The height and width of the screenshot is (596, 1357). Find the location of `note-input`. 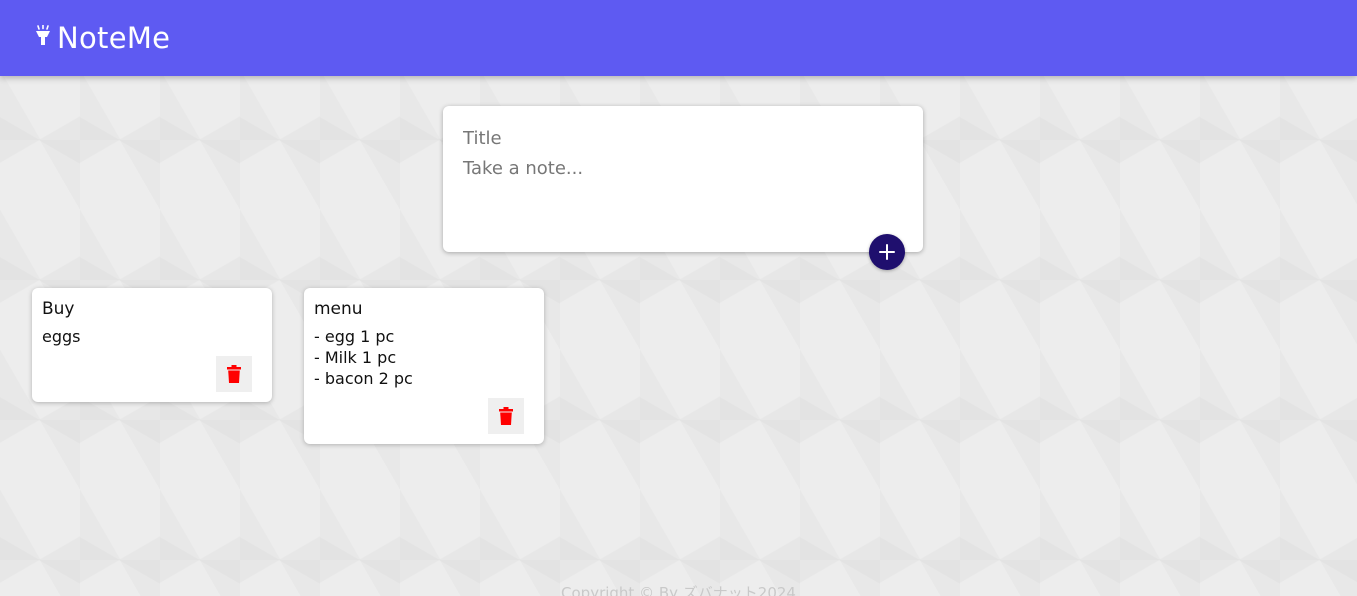

note-input is located at coordinates (683, 193).